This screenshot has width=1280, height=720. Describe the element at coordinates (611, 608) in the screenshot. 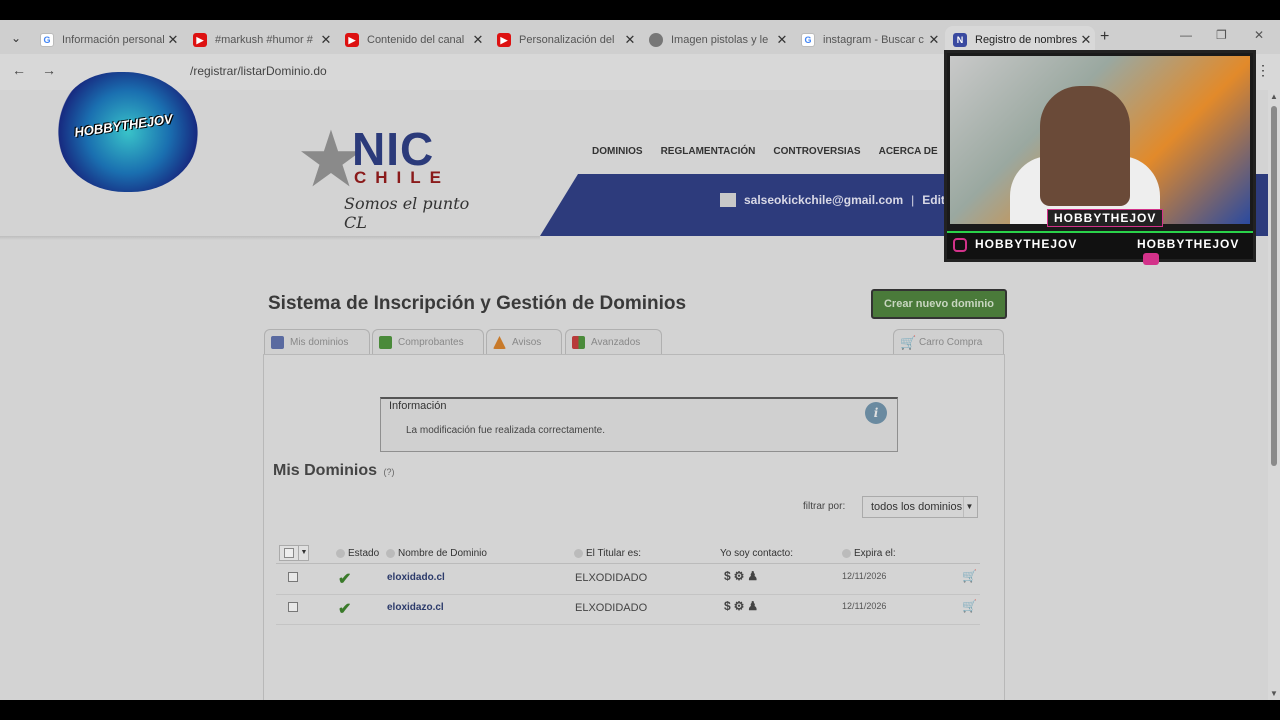

I see `owner-name: ELXODIDADO` at that location.